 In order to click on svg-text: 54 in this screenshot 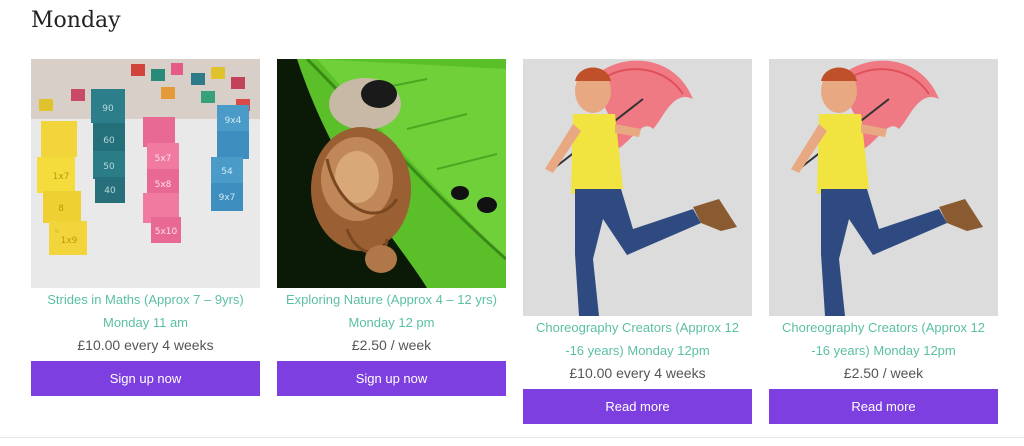, I will do `click(227, 172)`.